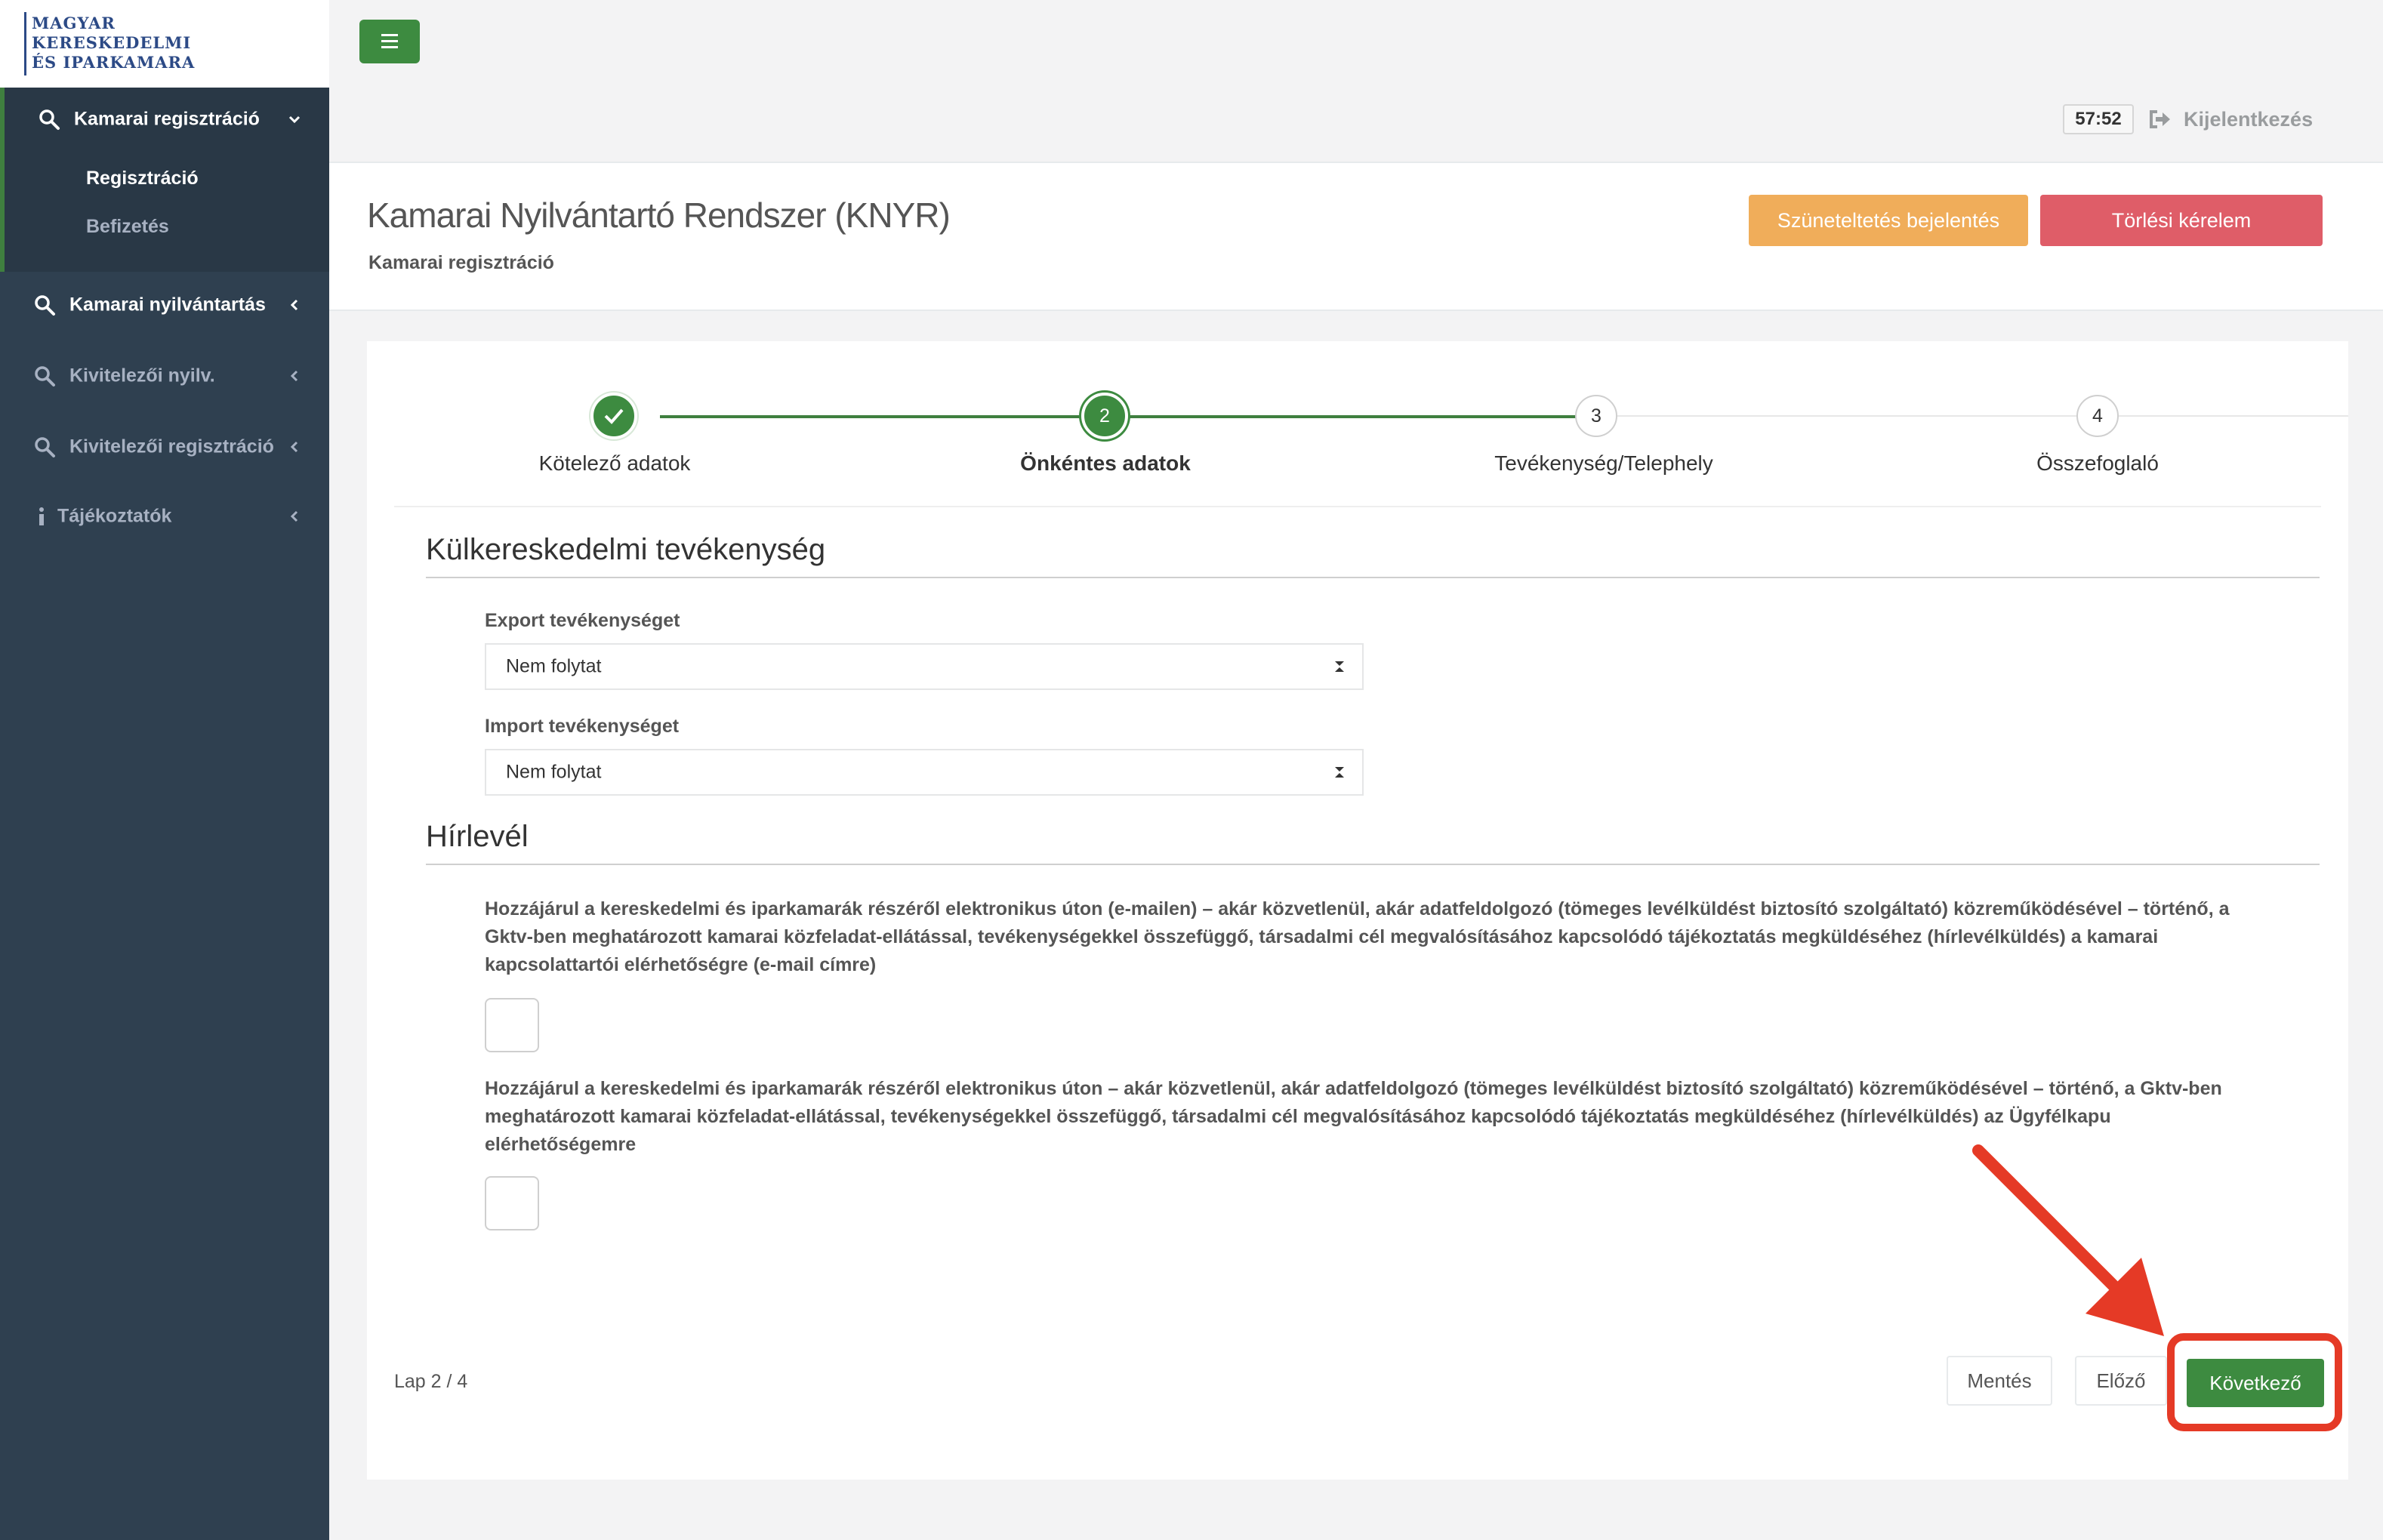 This screenshot has height=1540, width=2383. I want to click on step-3-circle: 3, so click(1596, 416).